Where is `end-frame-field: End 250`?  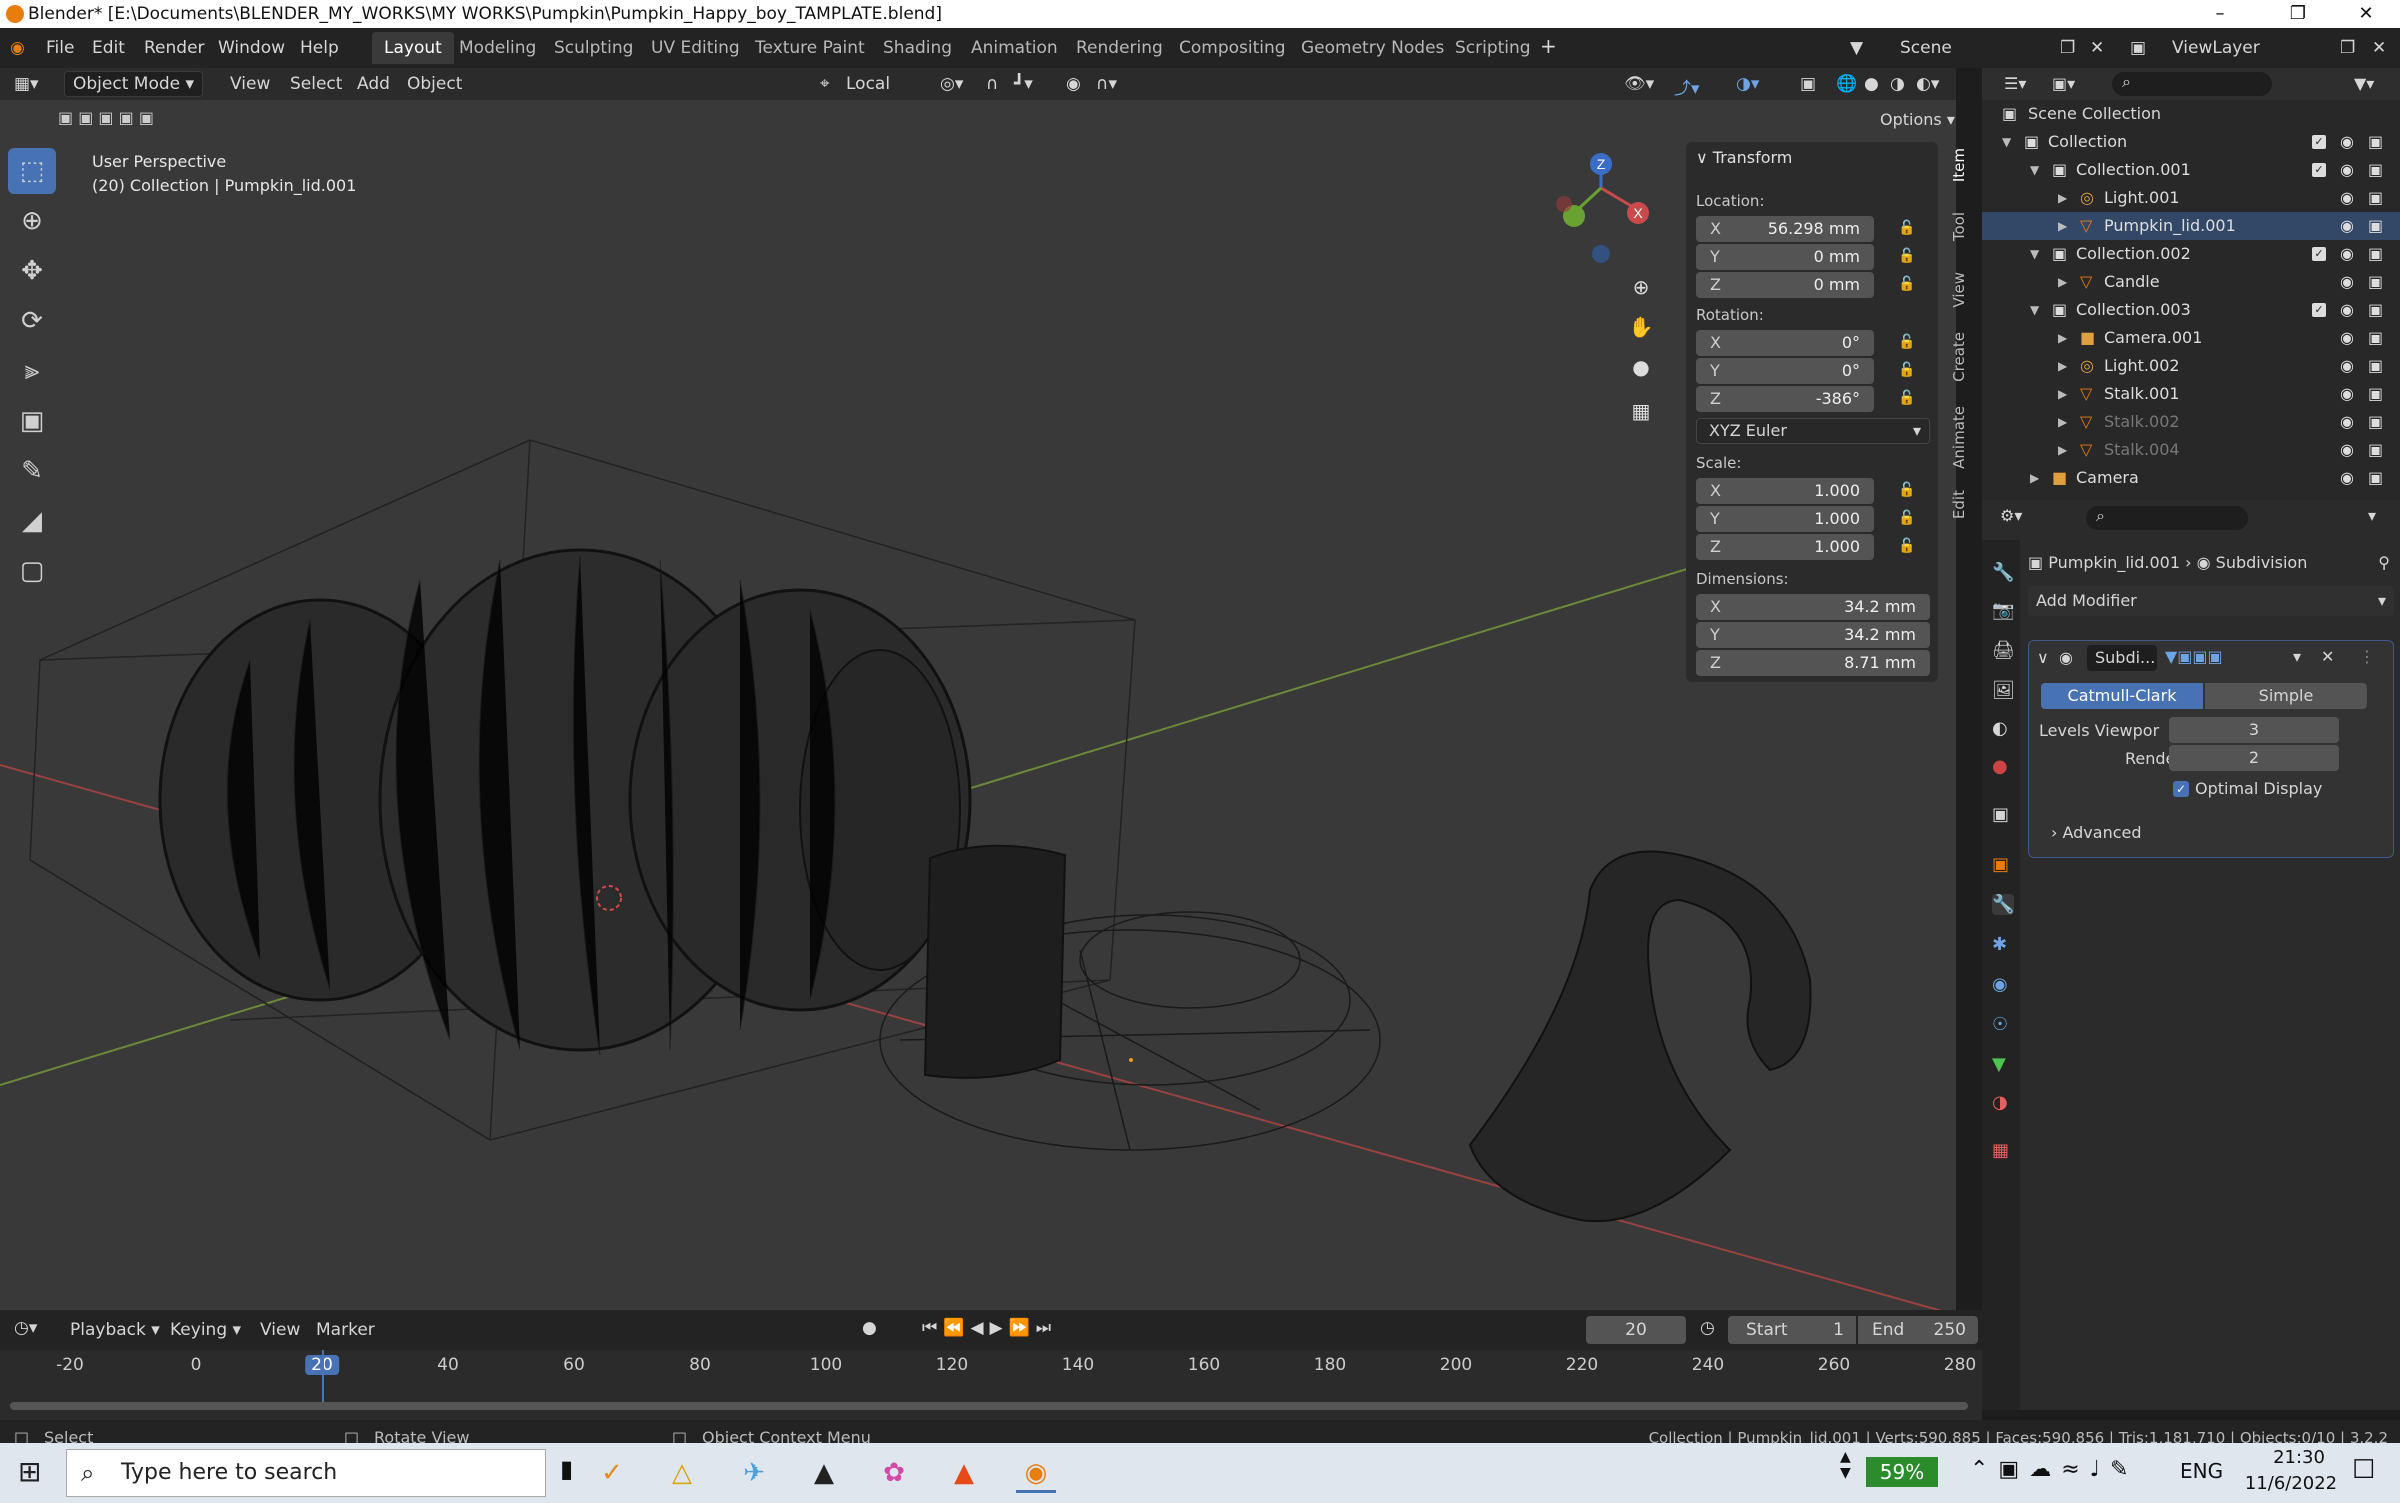 end-frame-field: End 250 is located at coordinates (1918, 1330).